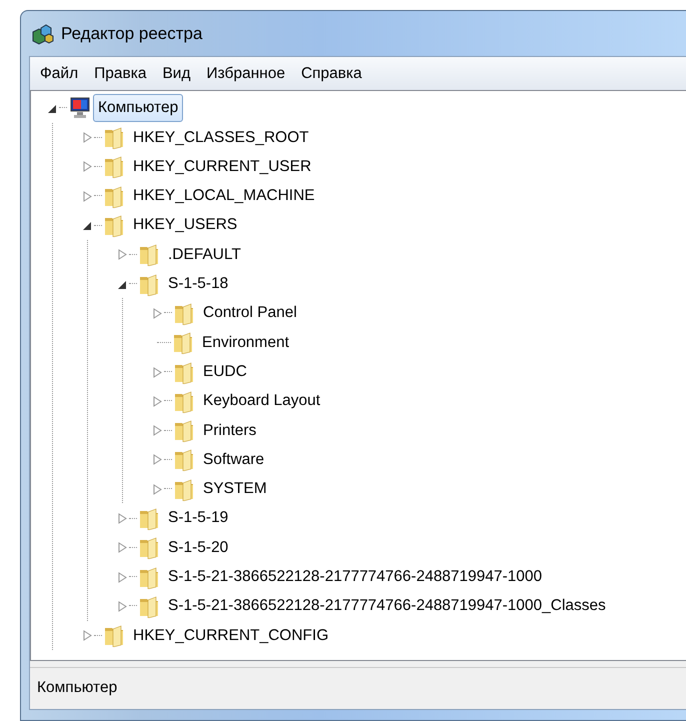 This screenshot has height=721, width=686. What do you see at coordinates (79, 108) in the screenshot?
I see `computer-icon` at bounding box center [79, 108].